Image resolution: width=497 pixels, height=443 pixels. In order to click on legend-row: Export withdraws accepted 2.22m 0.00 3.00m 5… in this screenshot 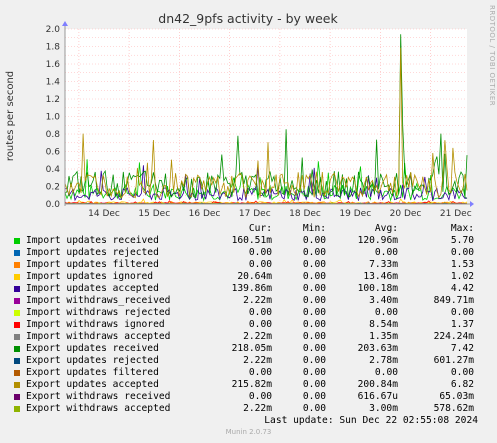, I will do `click(252, 409)`.